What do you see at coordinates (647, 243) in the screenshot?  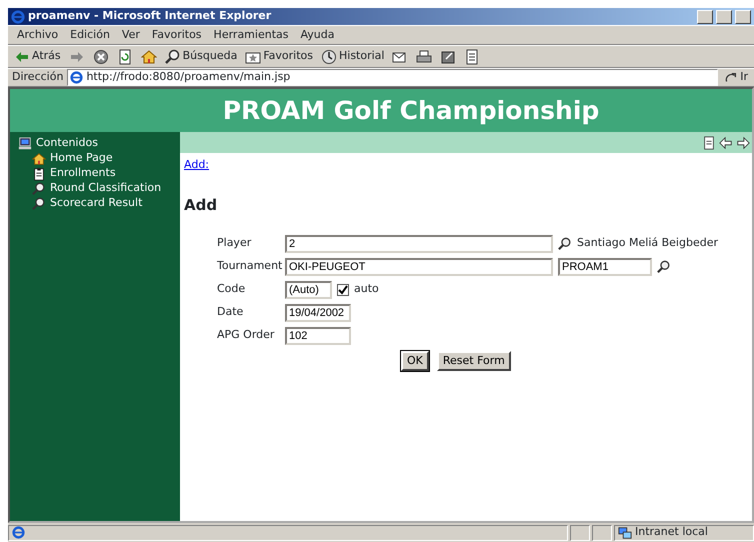 I see `player-name: Santiago Meliá Beigbeder` at bounding box center [647, 243].